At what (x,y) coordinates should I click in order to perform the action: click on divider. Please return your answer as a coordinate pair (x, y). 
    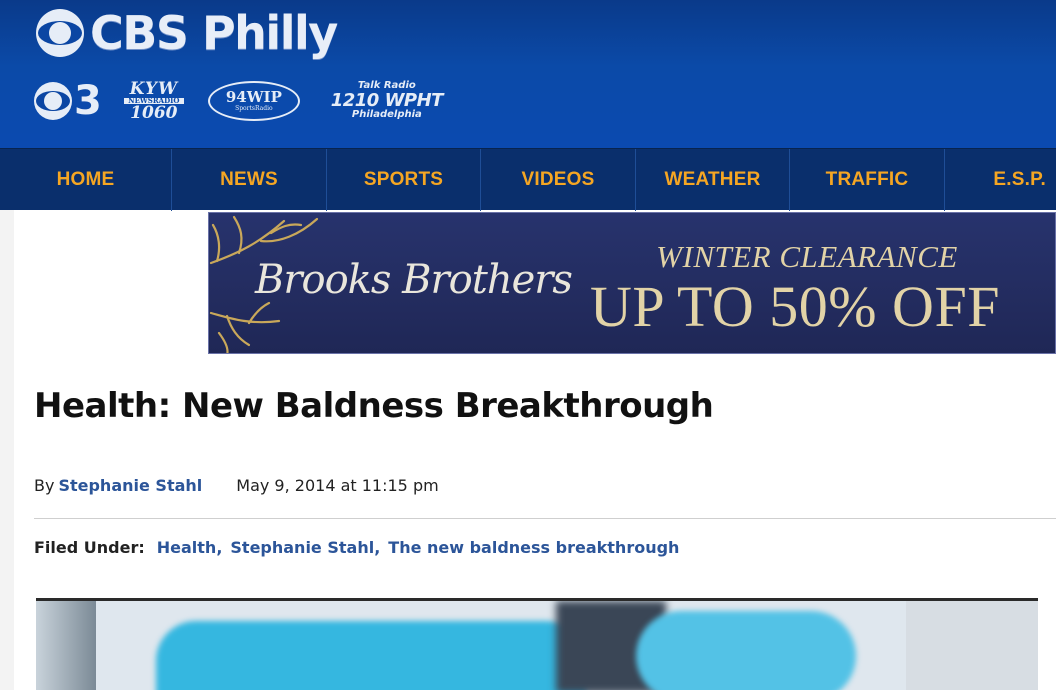
    Looking at the image, I should click on (545, 518).